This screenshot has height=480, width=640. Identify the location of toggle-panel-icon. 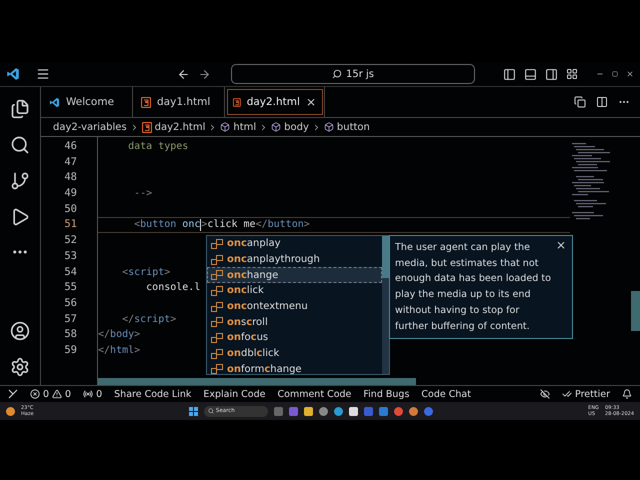
(530, 74).